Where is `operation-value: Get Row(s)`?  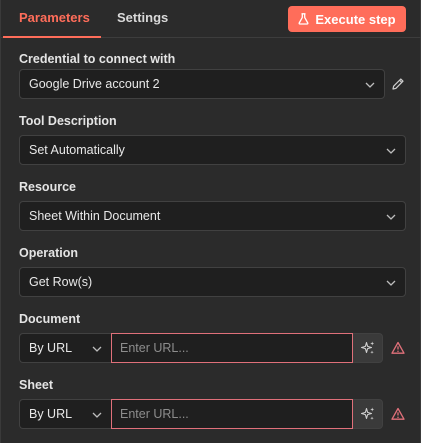
operation-value: Get Row(s) is located at coordinates (61, 282).